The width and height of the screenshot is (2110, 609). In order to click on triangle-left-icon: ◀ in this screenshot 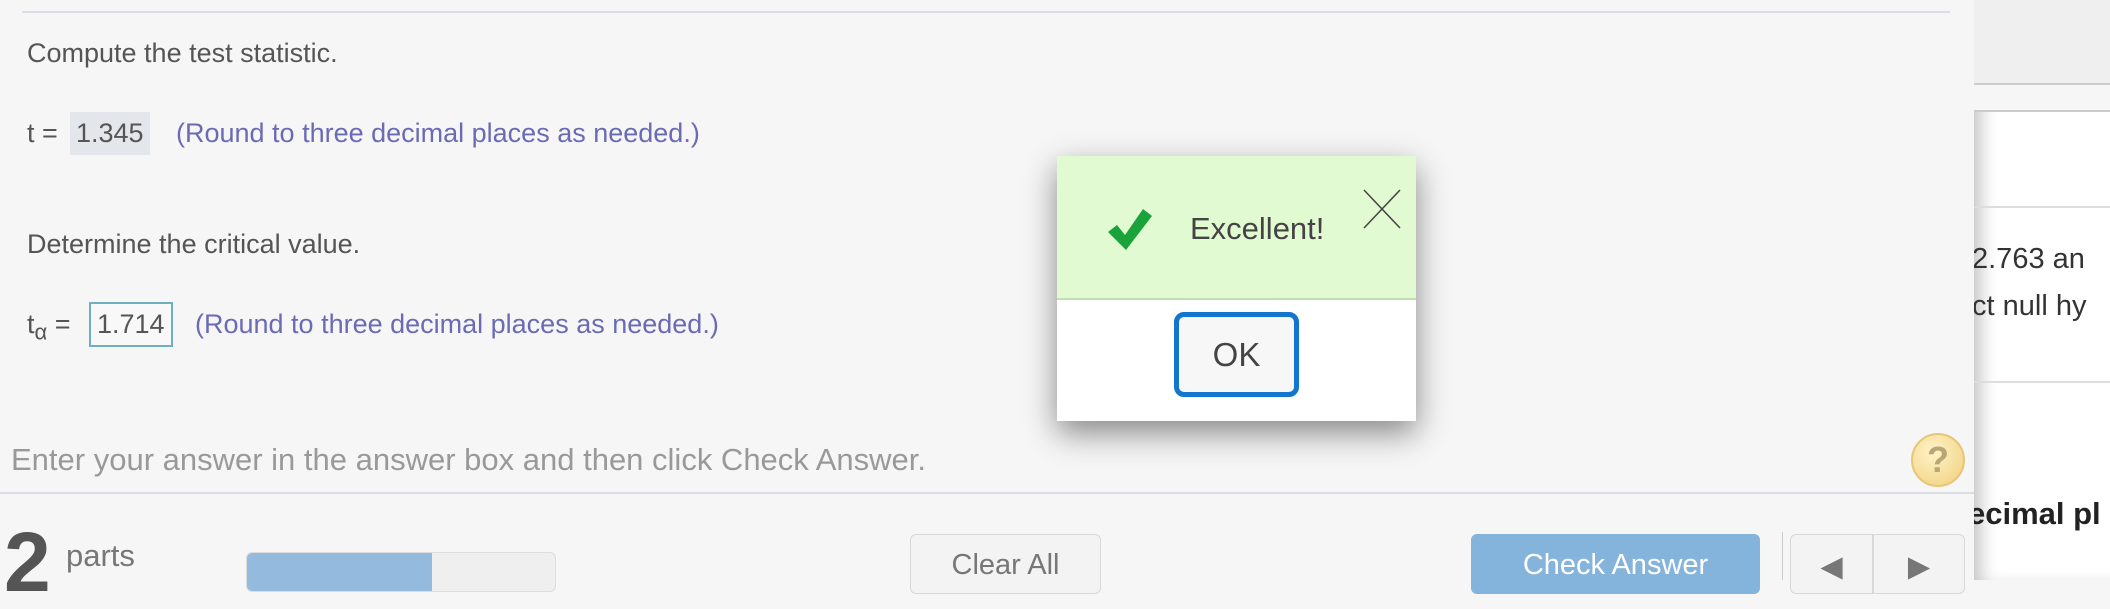, I will do `click(1831, 567)`.